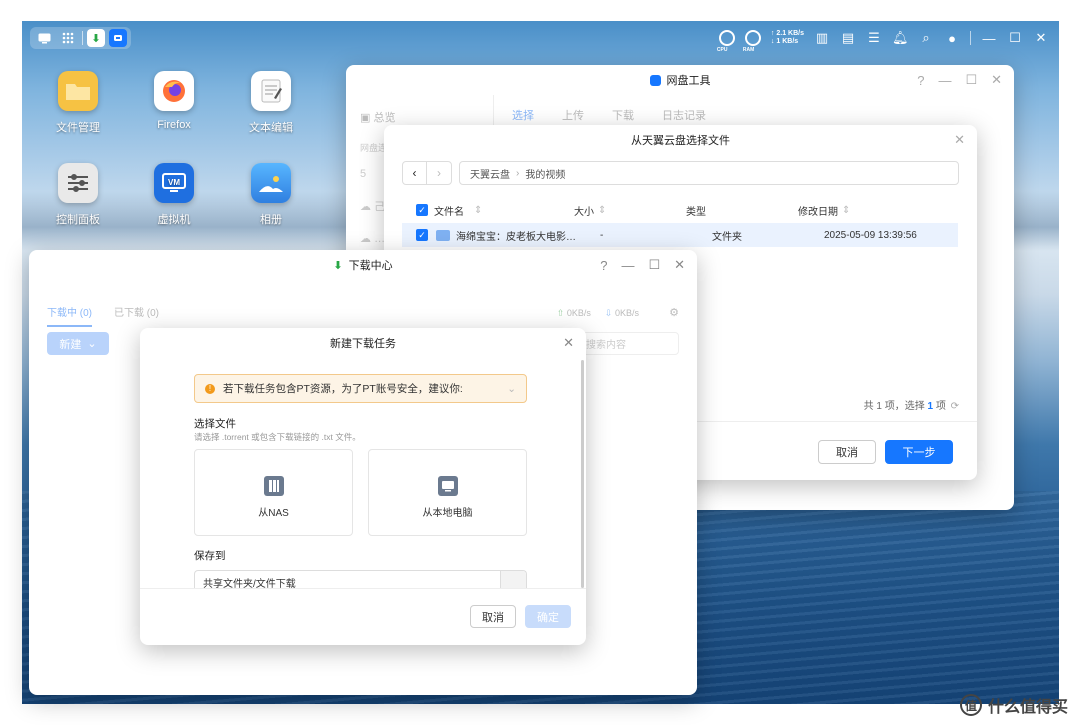 Image resolution: width=1080 pixels, height=725 pixels. What do you see at coordinates (69, 315) in the screenshot?
I see `tab-downloading: 下载中 (0)` at bounding box center [69, 315].